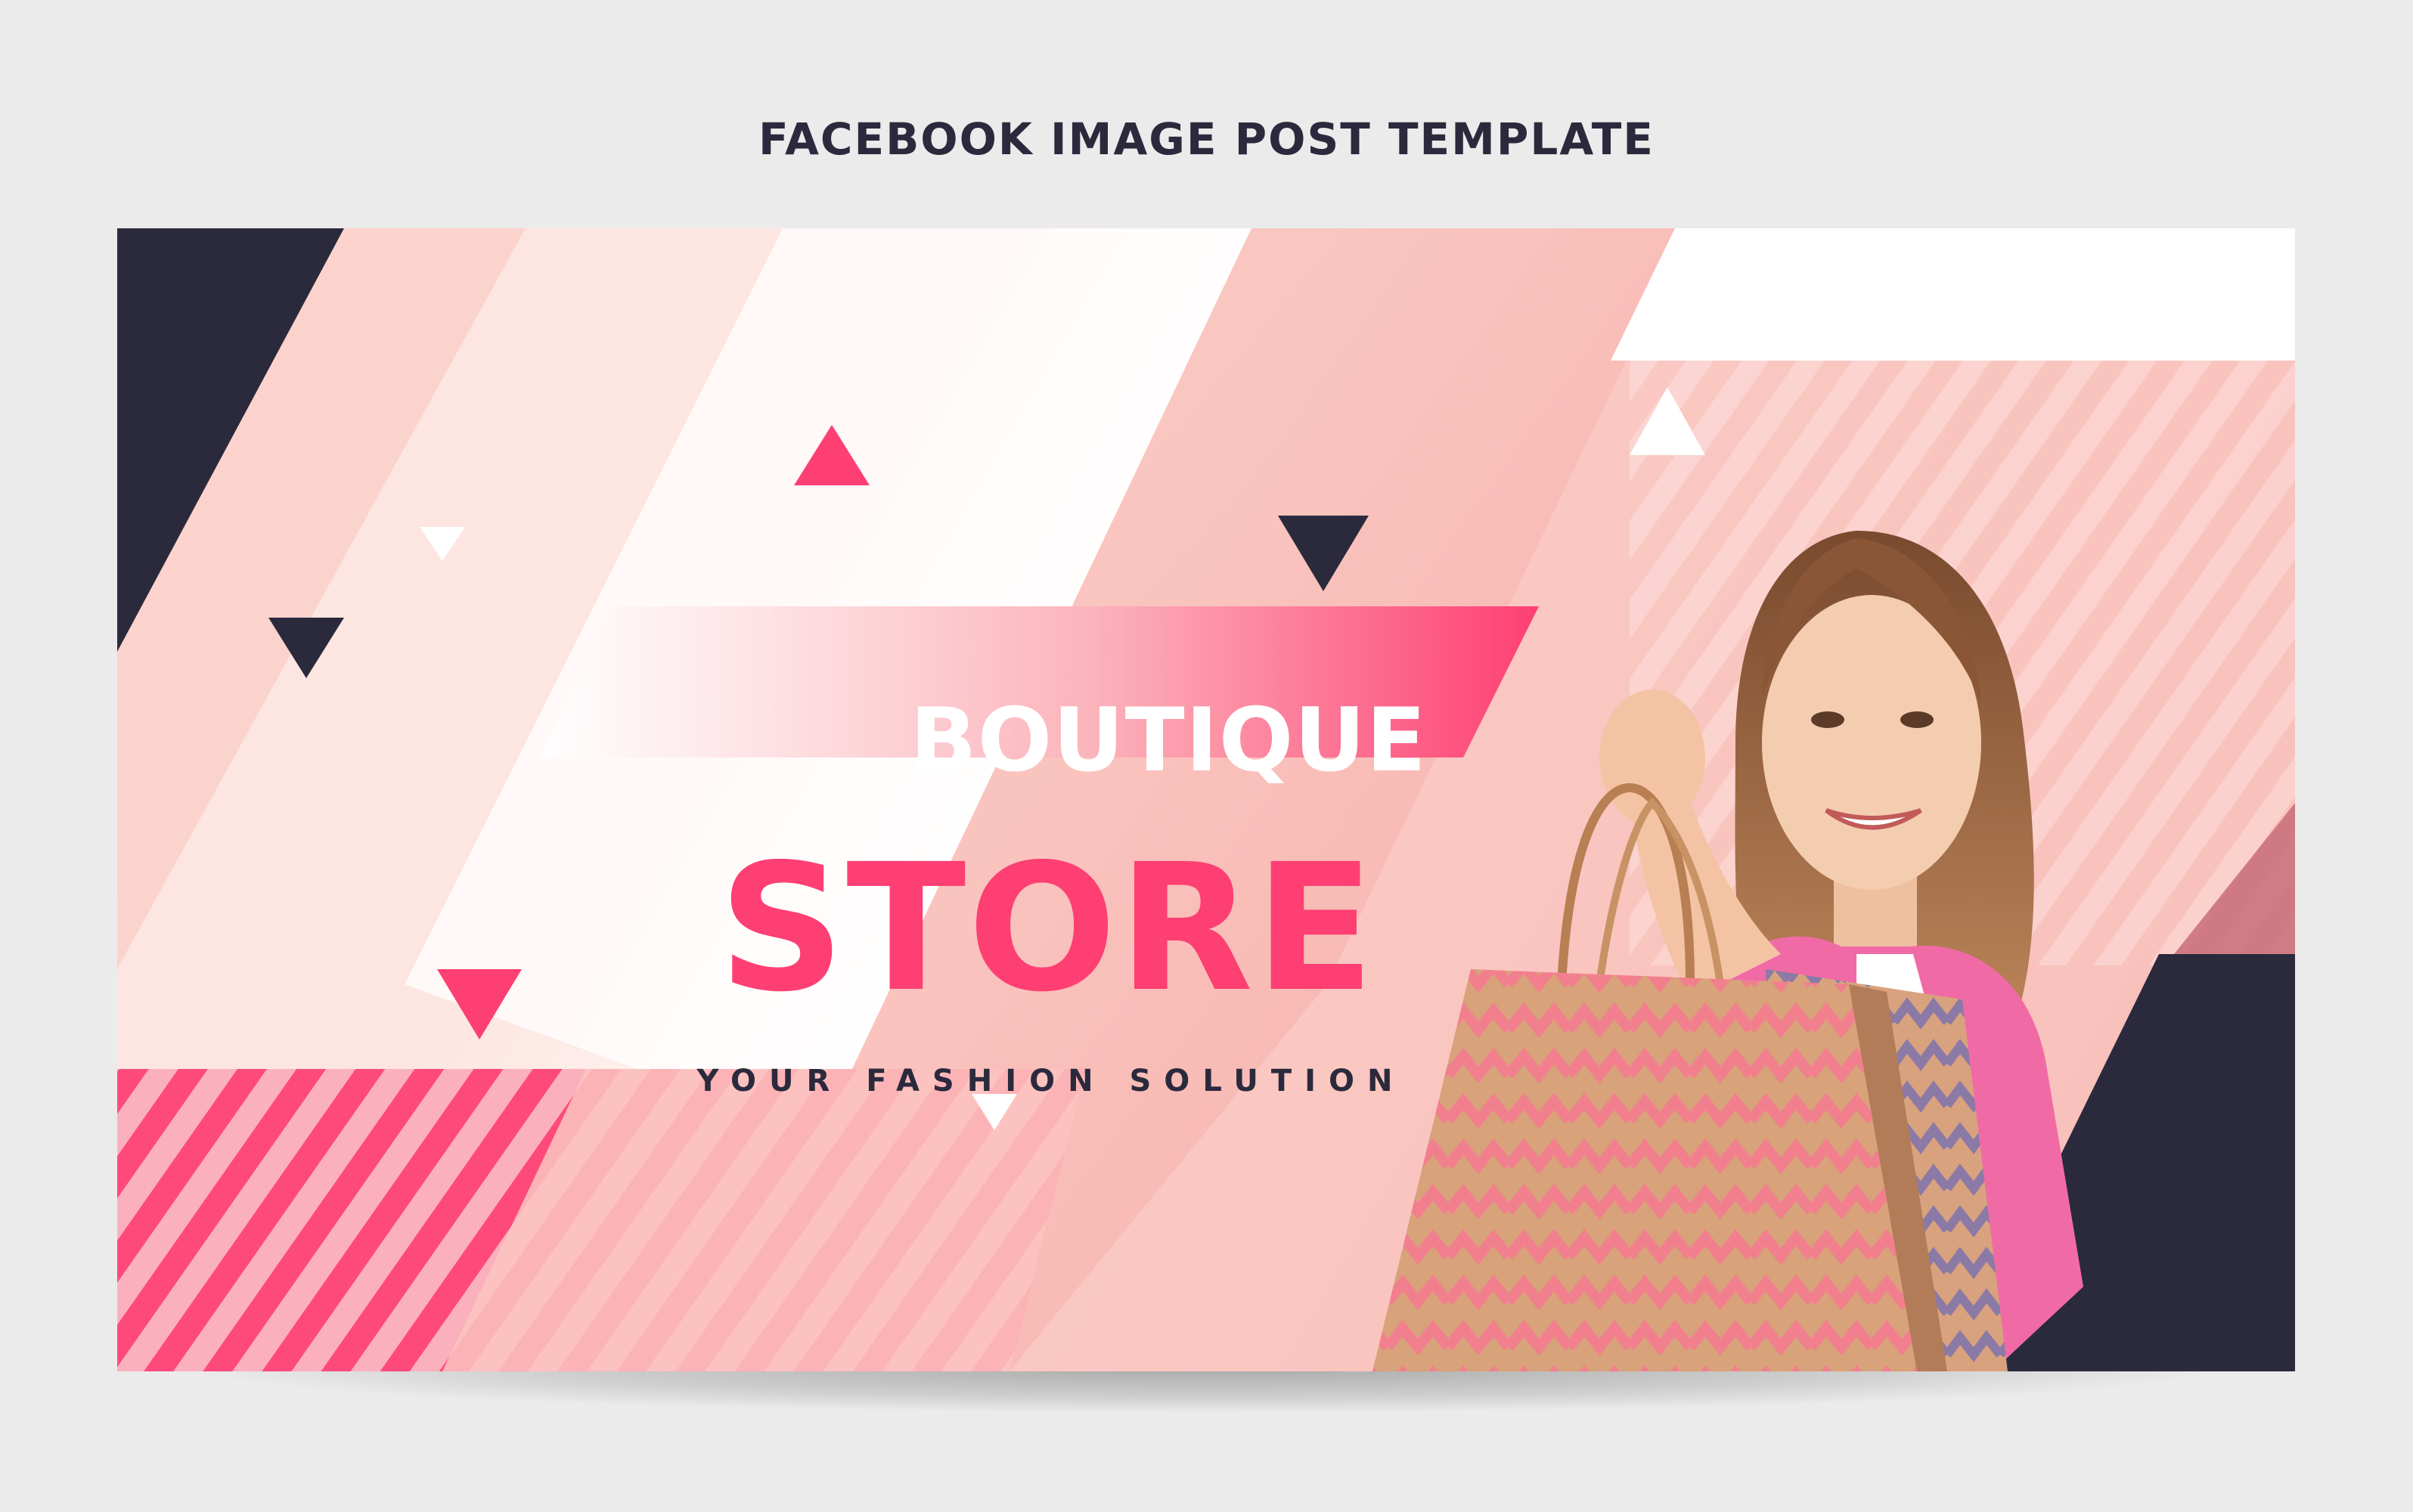 The width and height of the screenshot is (2413, 1512). I want to click on tagline: YOUR FASHION SOLUTION, so click(1051, 1081).